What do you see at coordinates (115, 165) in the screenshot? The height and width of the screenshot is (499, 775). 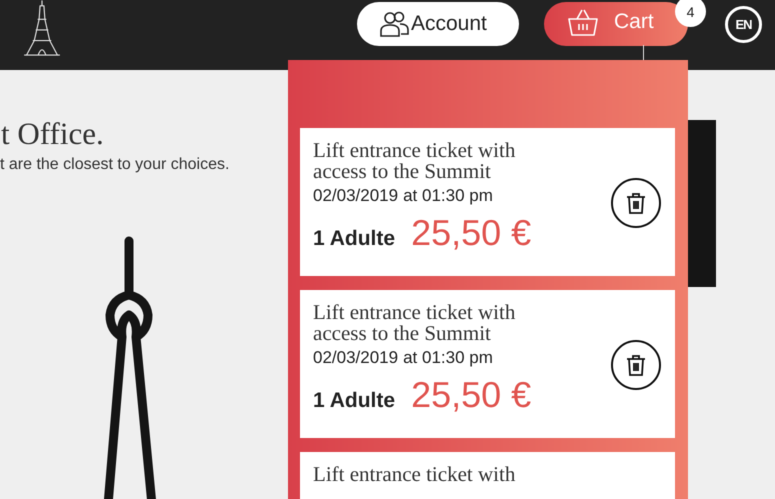 I see `page-subtitle: t are the closest to your choices.` at bounding box center [115, 165].